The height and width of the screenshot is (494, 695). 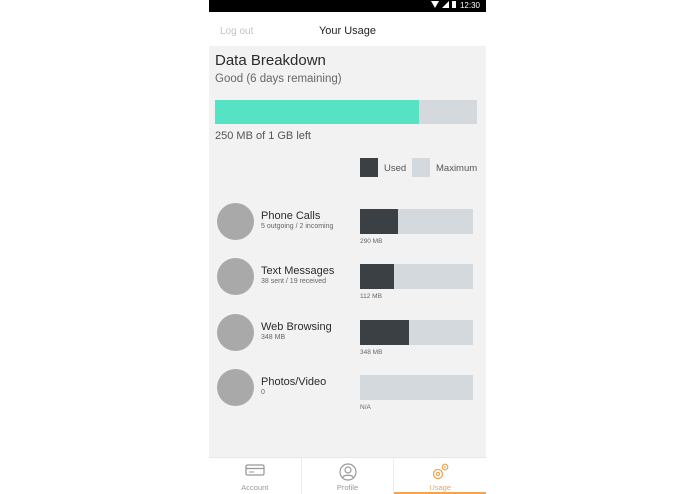 What do you see at coordinates (291, 216) in the screenshot?
I see `category-name: Phone Calls` at bounding box center [291, 216].